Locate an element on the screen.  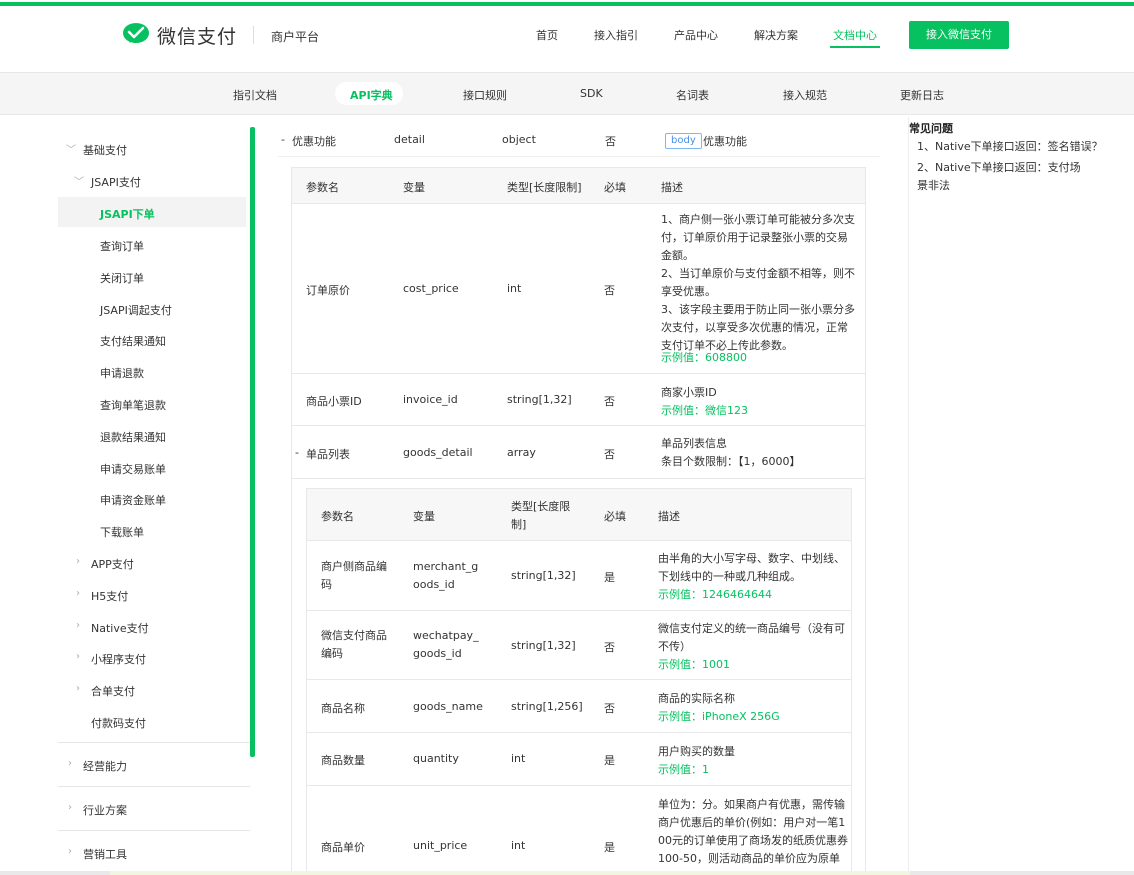
header-name: 参数名 is located at coordinates (337, 516).